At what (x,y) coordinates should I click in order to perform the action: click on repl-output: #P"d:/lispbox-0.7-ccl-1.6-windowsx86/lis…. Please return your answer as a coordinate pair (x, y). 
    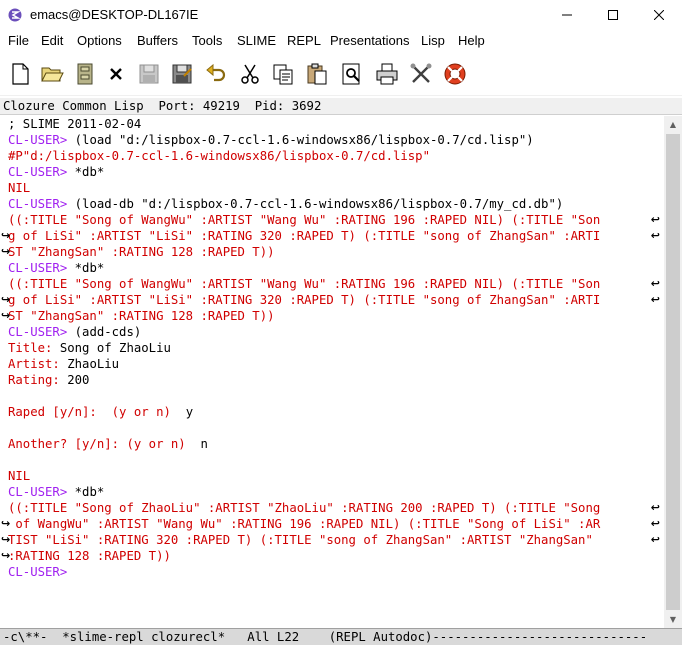
    Looking at the image, I should click on (219, 156).